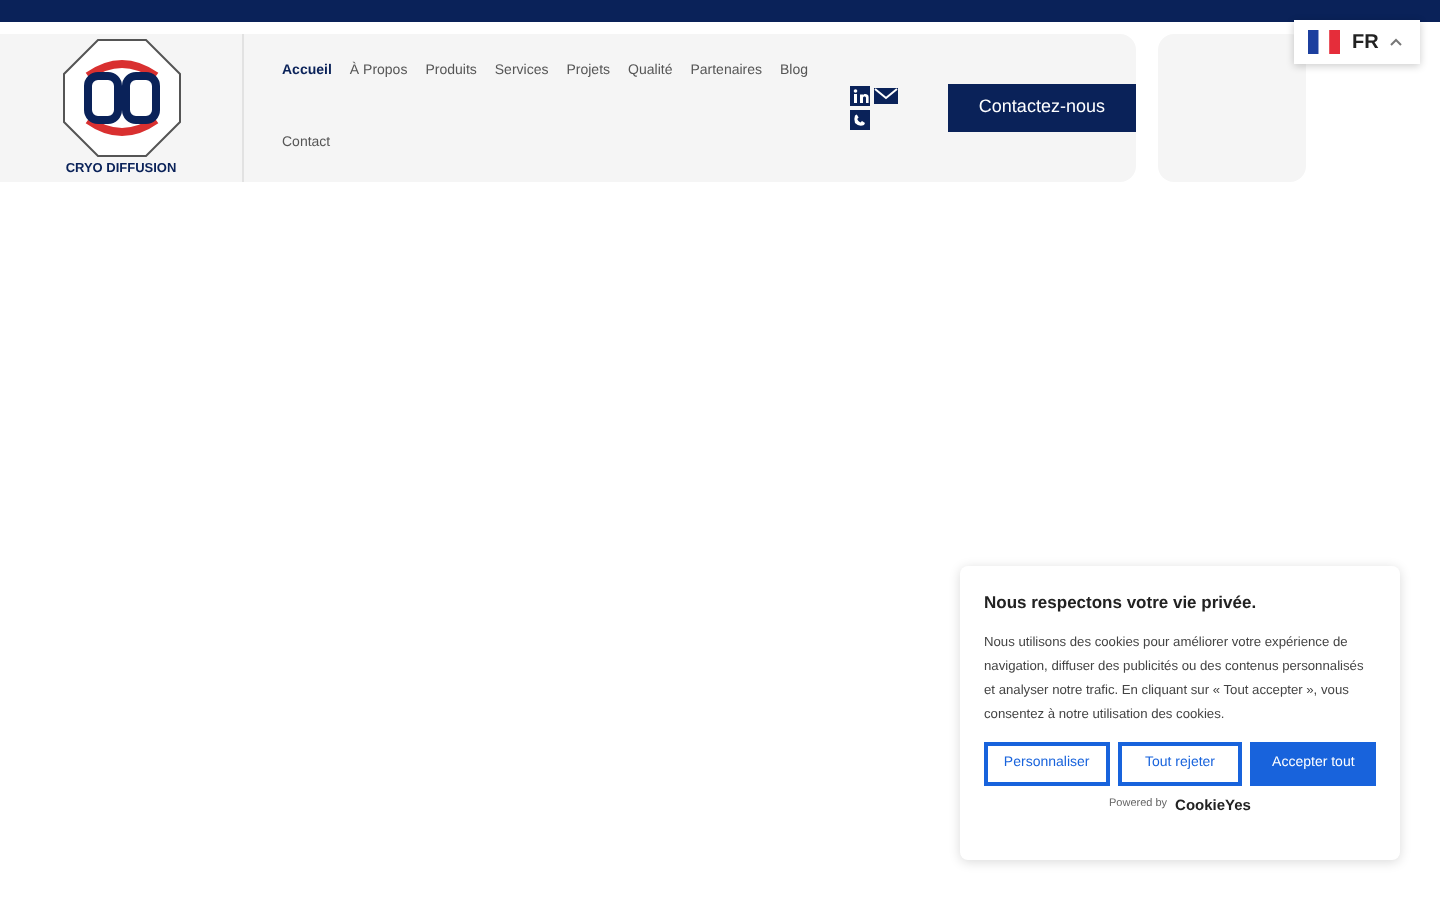 This screenshot has width=1440, height=900. Describe the element at coordinates (1357, 42) in the screenshot. I see `language-selector: FR` at that location.